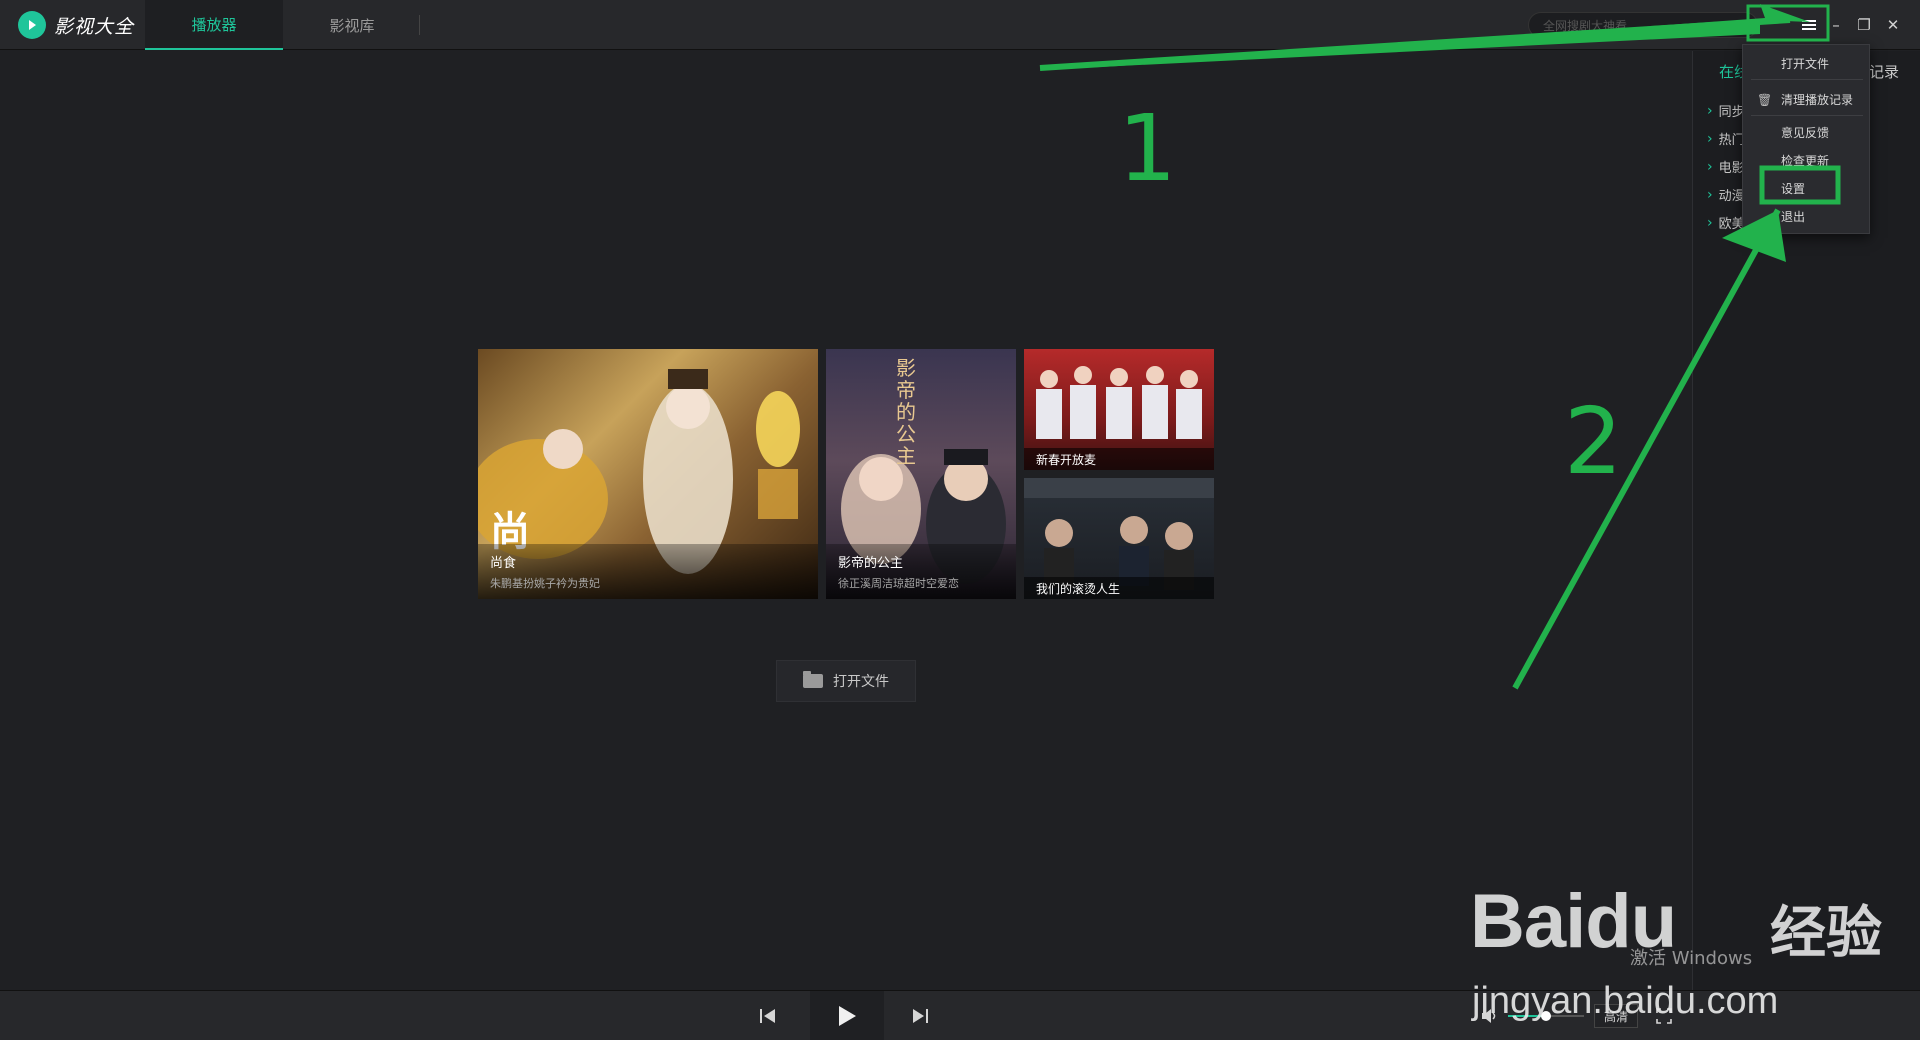 Image resolution: width=1920 pixels, height=1040 pixels. What do you see at coordinates (352, 25) in the screenshot?
I see `tab-library: 影视库` at bounding box center [352, 25].